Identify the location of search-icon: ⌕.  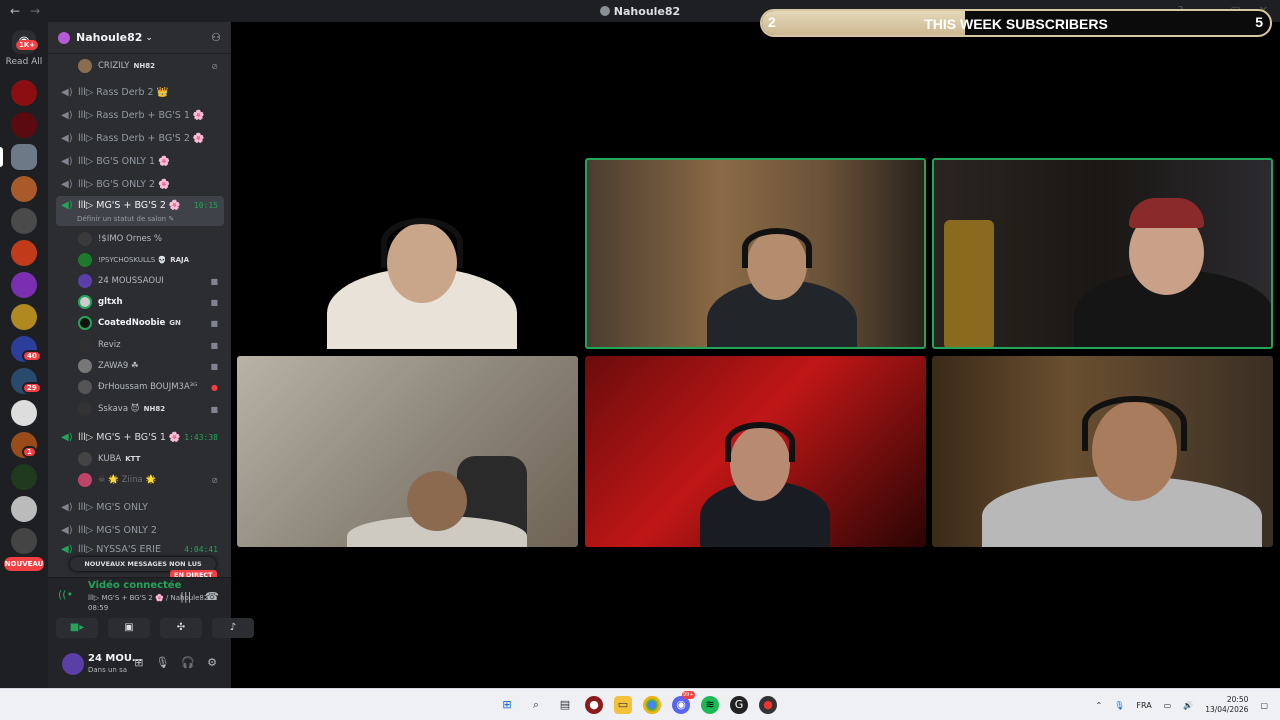
(536, 705).